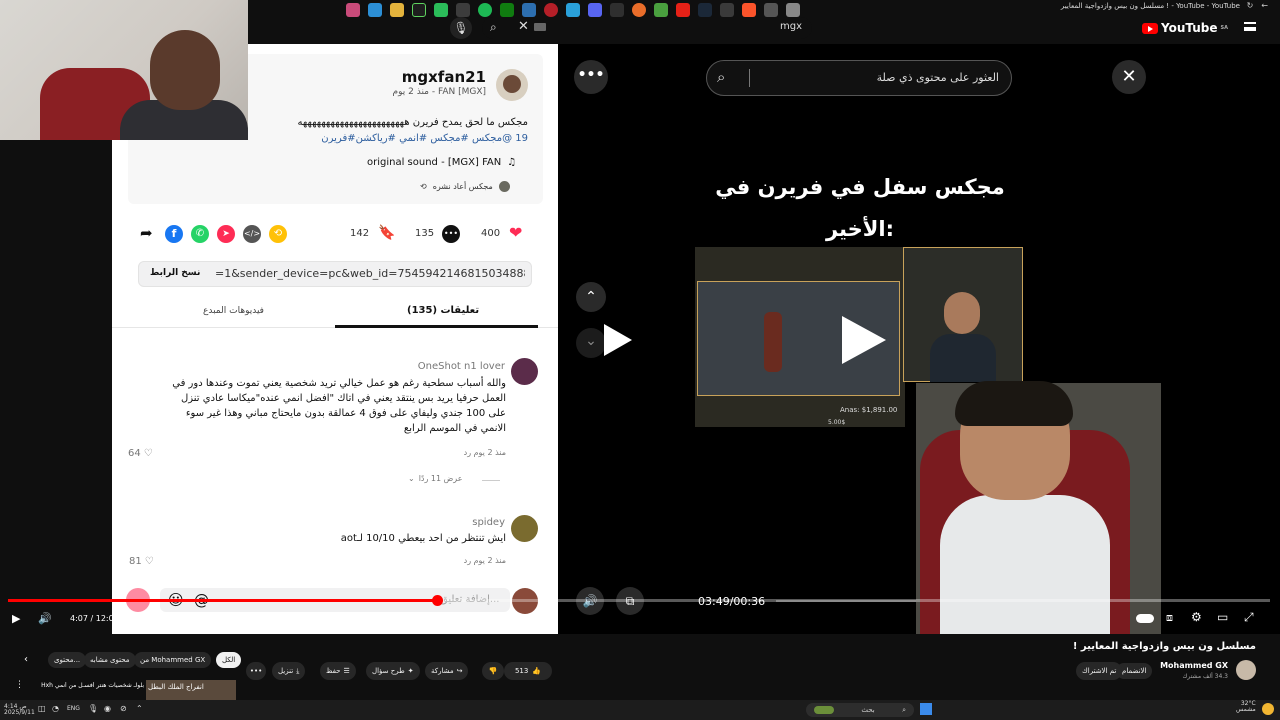  What do you see at coordinates (926, 709) in the screenshot?
I see `start-windows-icon` at bounding box center [926, 709].